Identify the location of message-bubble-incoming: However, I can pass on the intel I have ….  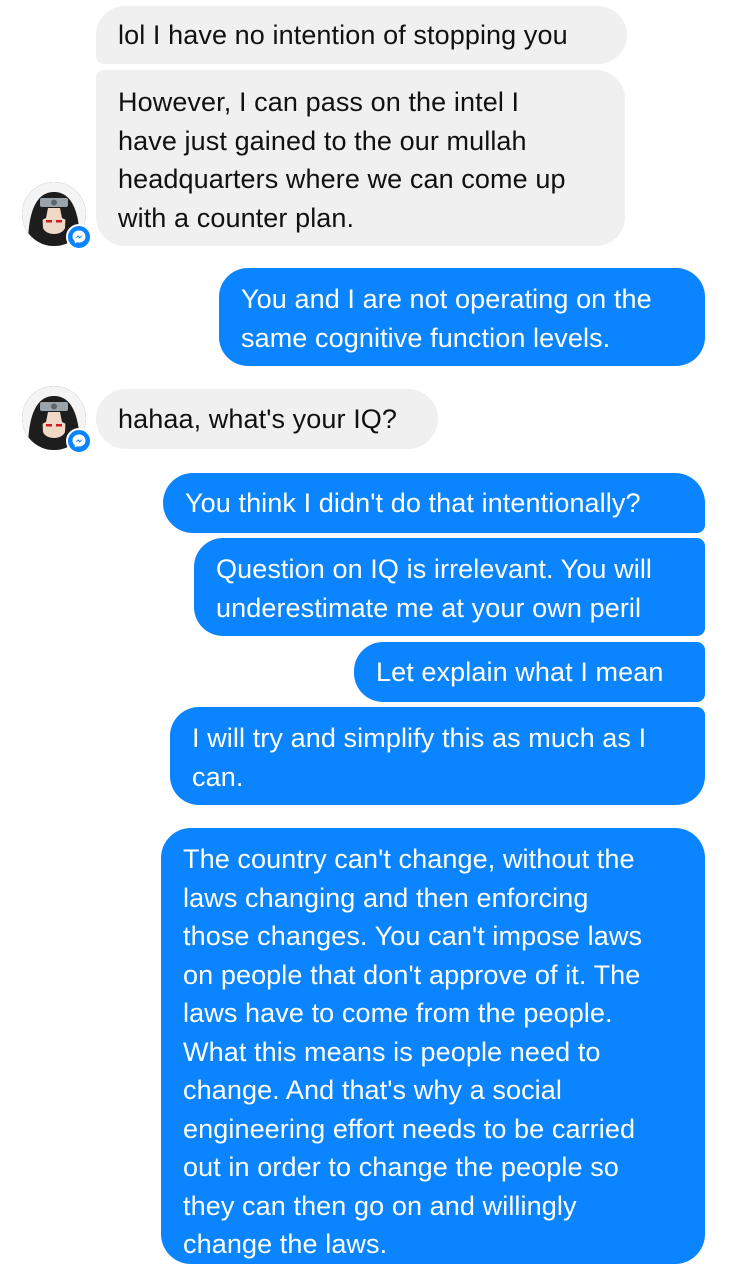
(360, 158).